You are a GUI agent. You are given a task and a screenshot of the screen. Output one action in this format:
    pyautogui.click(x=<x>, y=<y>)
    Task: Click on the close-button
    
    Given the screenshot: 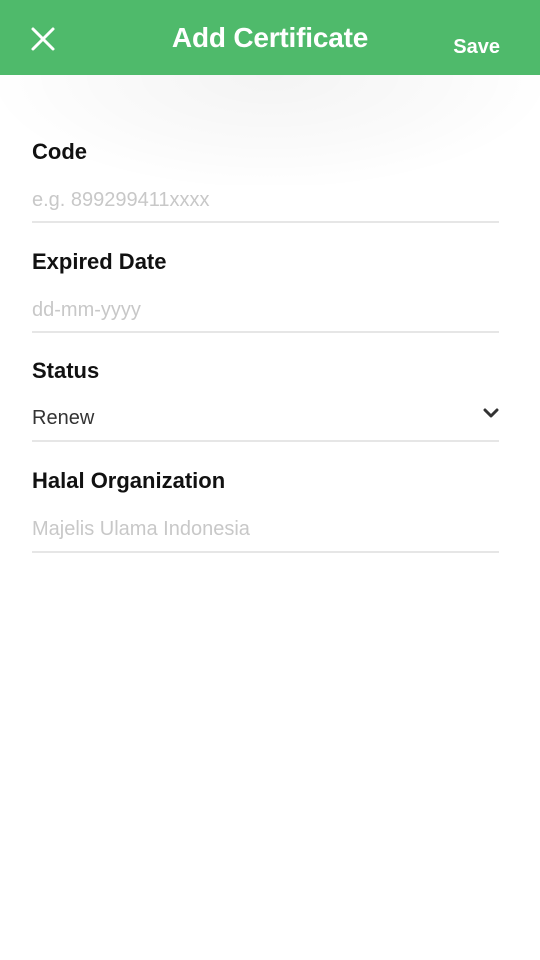 What is the action you would take?
    pyautogui.click(x=43, y=39)
    